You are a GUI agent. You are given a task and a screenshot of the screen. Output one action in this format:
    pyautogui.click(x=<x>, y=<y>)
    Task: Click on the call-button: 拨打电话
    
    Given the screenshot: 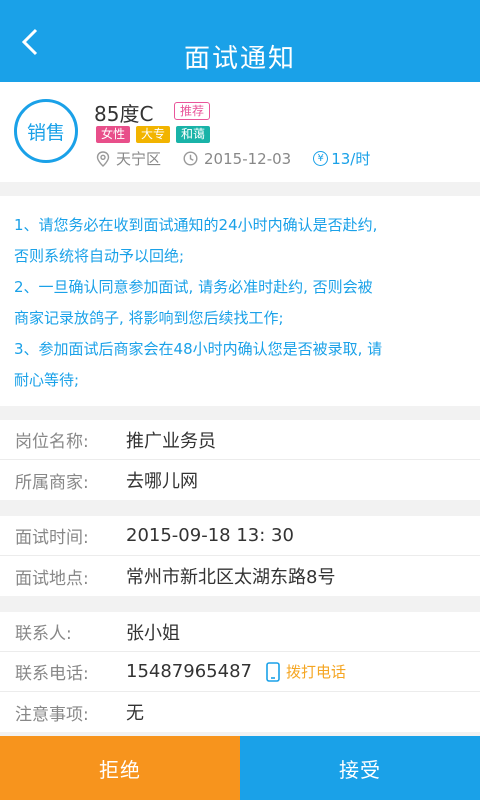 What is the action you would take?
    pyautogui.click(x=306, y=671)
    